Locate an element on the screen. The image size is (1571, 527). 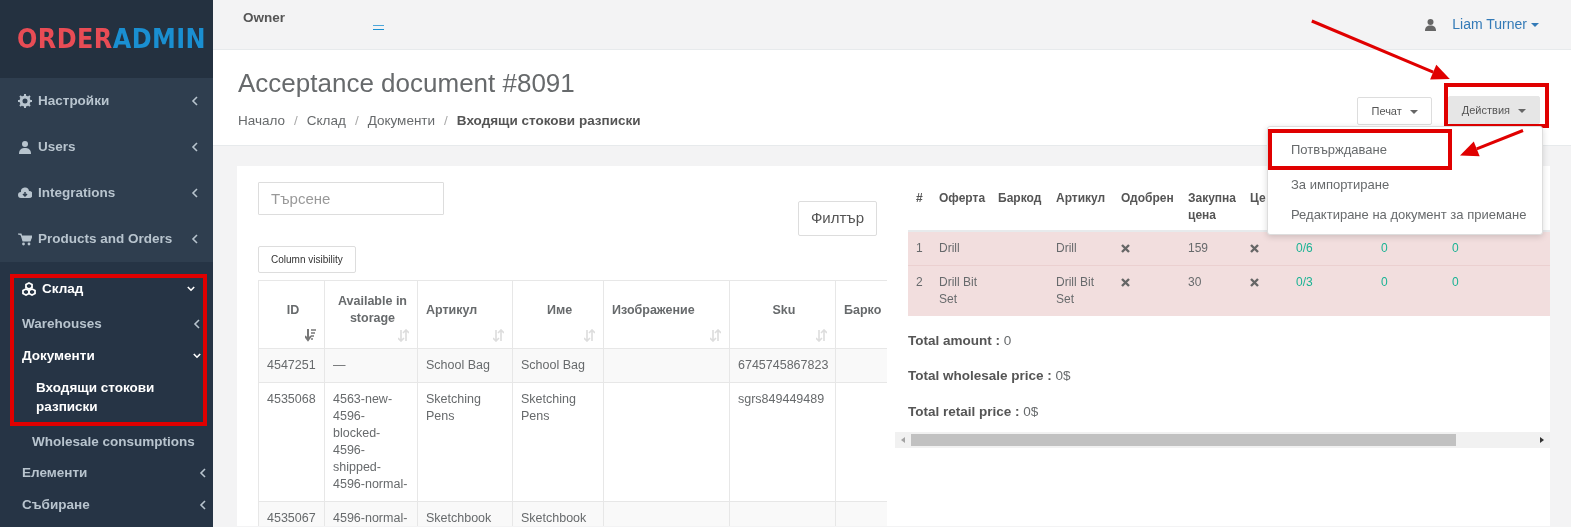
scroll-right-icon is located at coordinates (1542, 439).